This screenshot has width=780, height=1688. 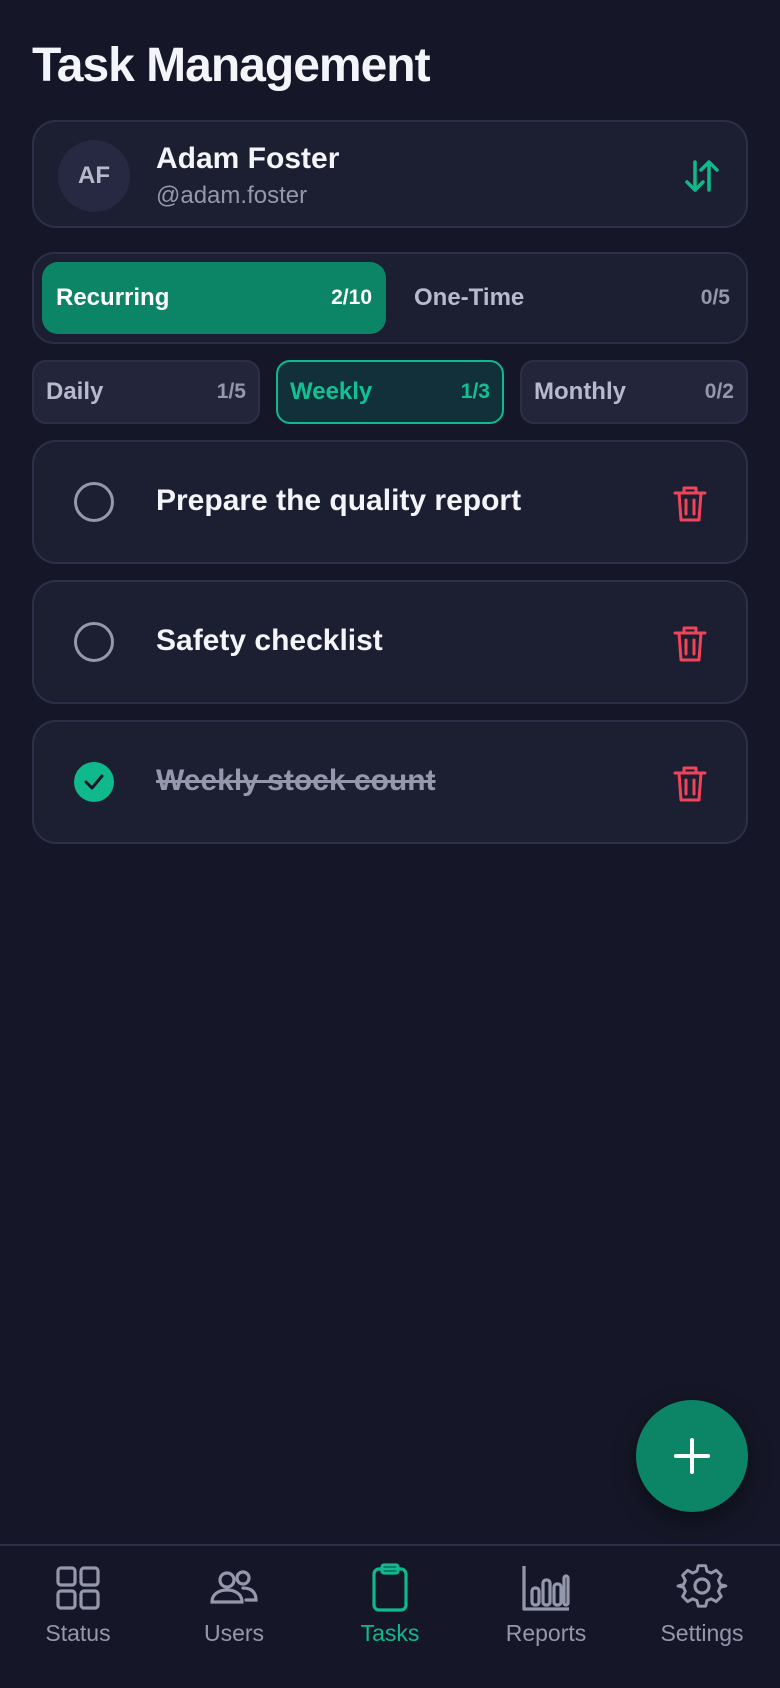 I want to click on tab-monthly: Monthly 0/2, so click(x=634, y=392).